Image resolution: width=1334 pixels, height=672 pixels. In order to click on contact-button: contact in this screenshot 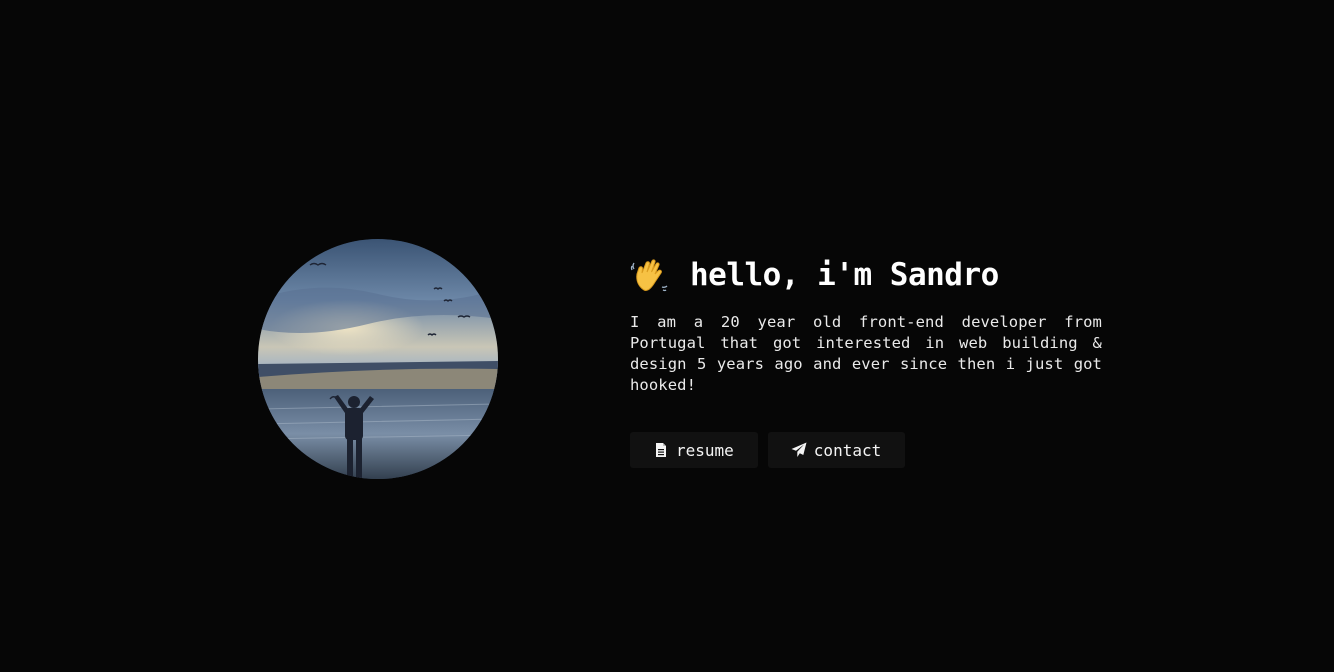, I will do `click(836, 450)`.